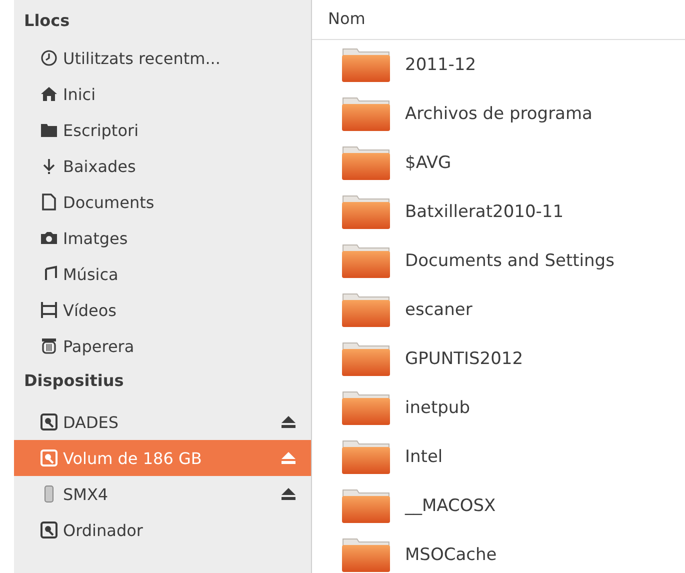  I want to click on film-icon, so click(49, 310).